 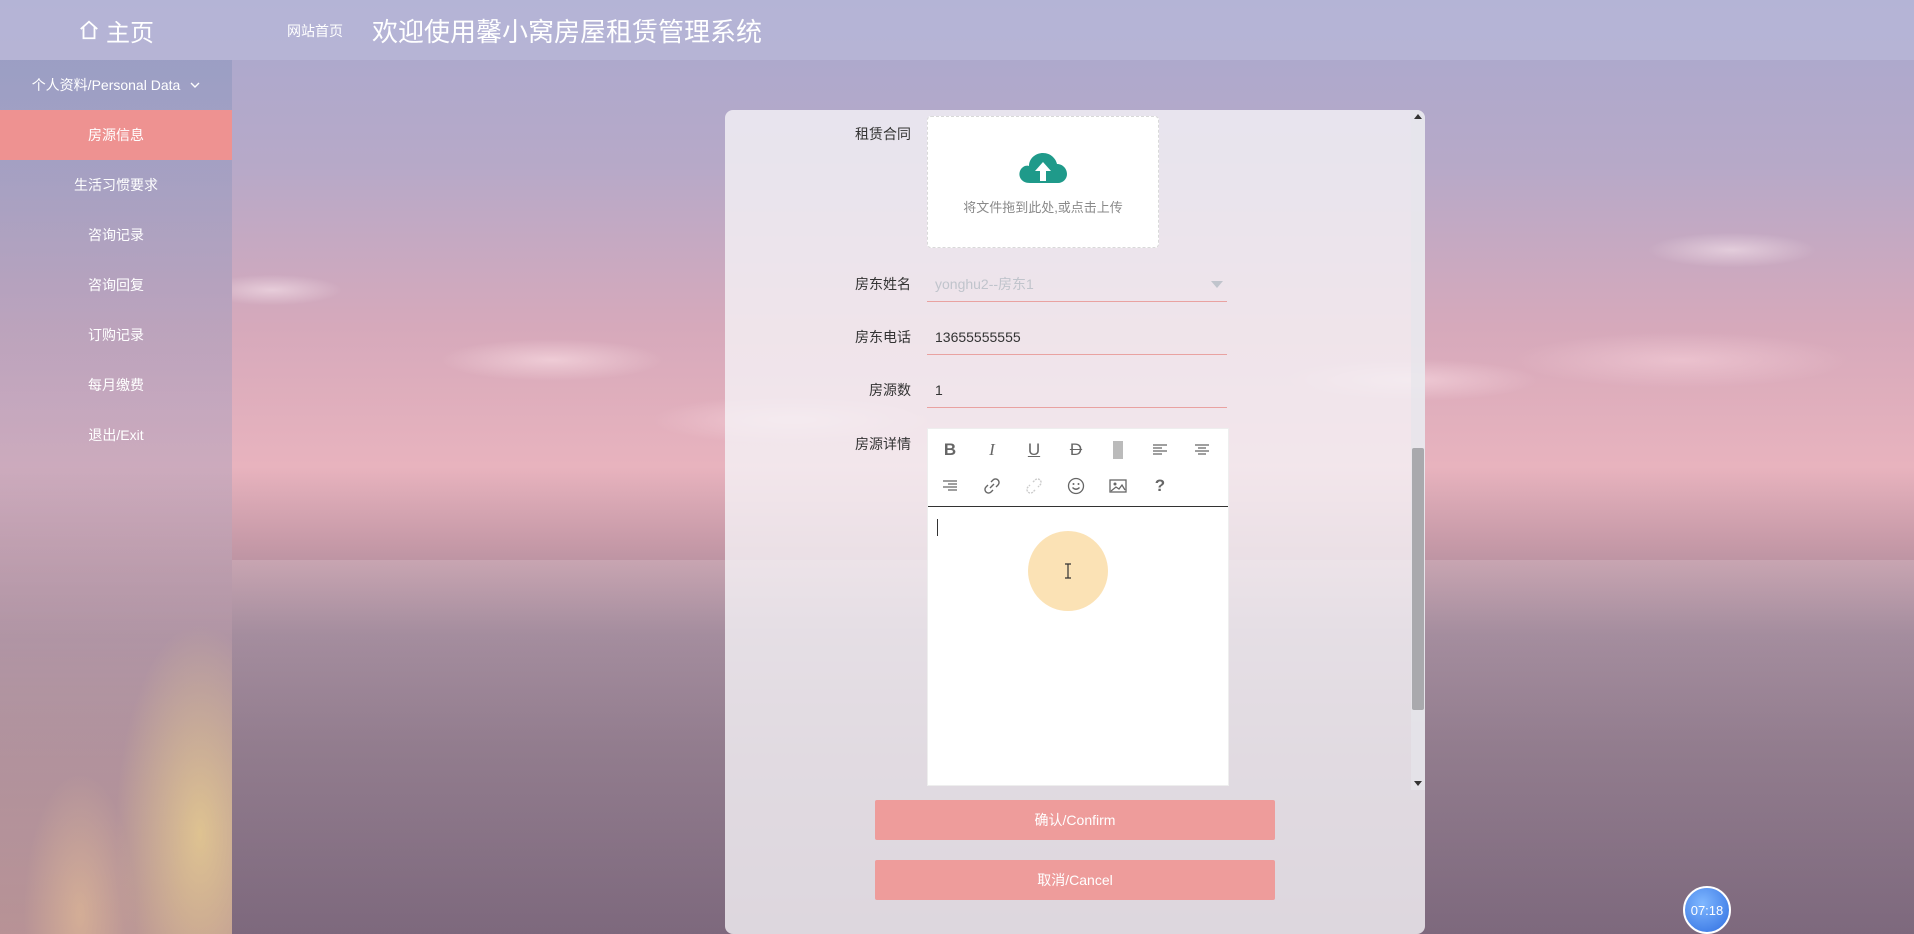 What do you see at coordinates (567, 32) in the screenshot?
I see `page-title: 欢迎使用馨小窝房屋租赁管理系统` at bounding box center [567, 32].